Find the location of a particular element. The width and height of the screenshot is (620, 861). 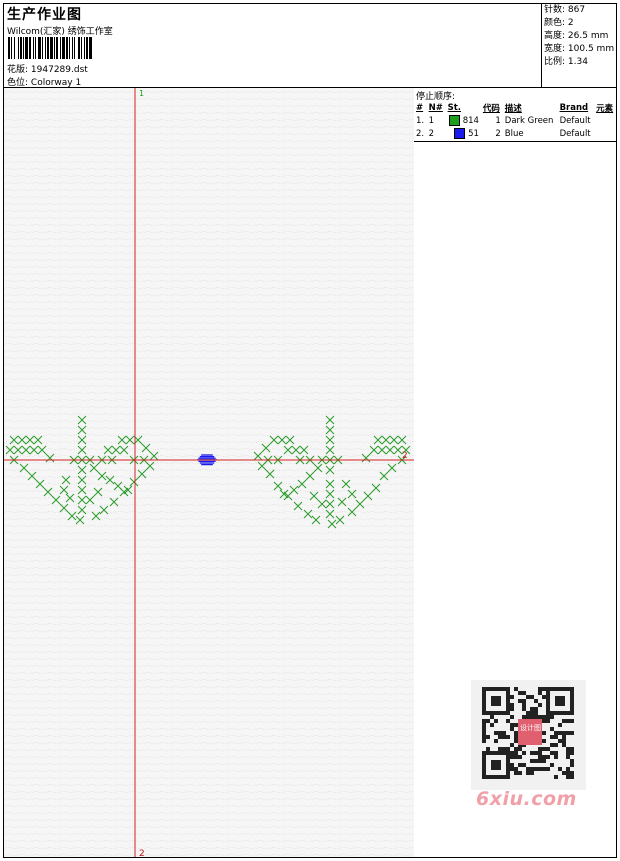

col-element: 元素 is located at coordinates (605, 108).